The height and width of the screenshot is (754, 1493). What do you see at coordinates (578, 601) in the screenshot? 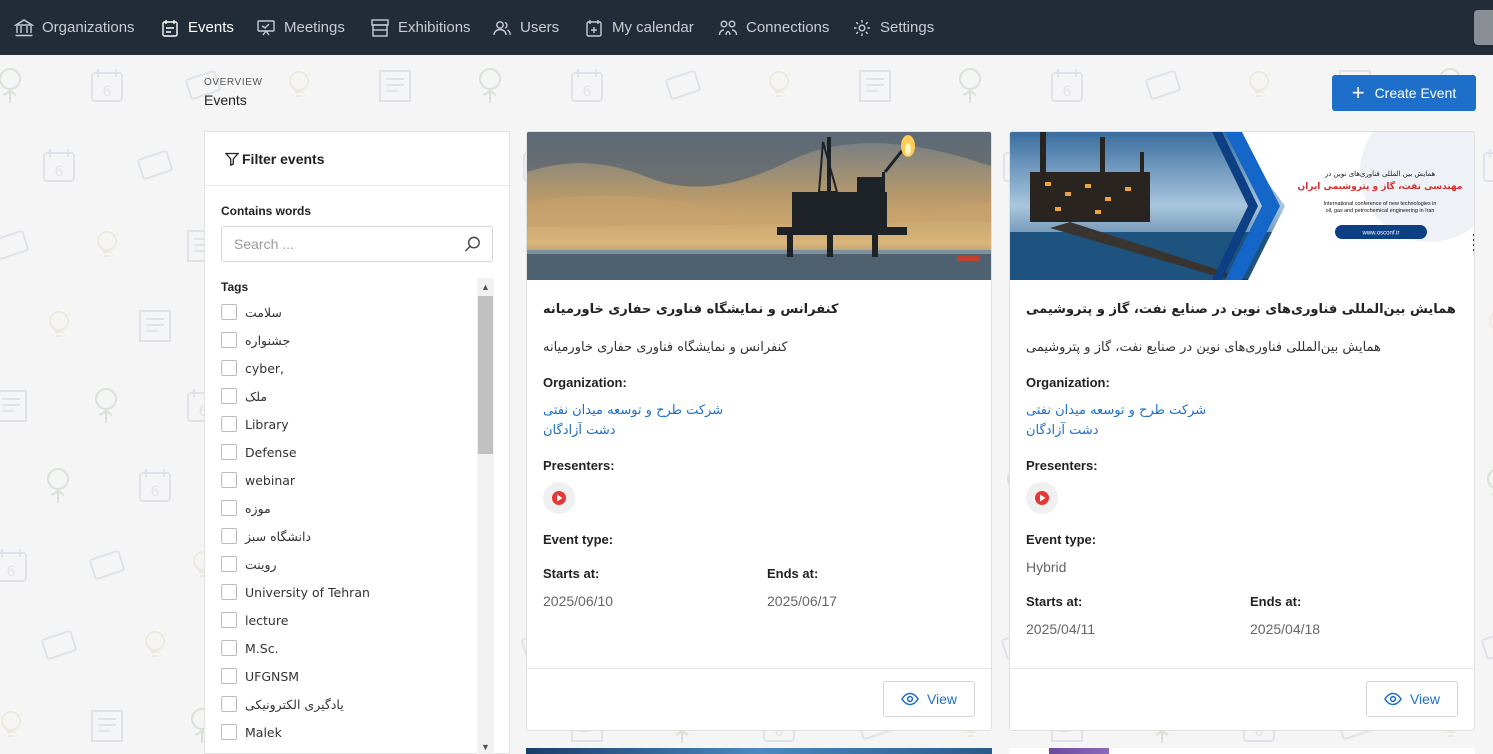
I see `starts-at-value: 2025/06/10` at bounding box center [578, 601].